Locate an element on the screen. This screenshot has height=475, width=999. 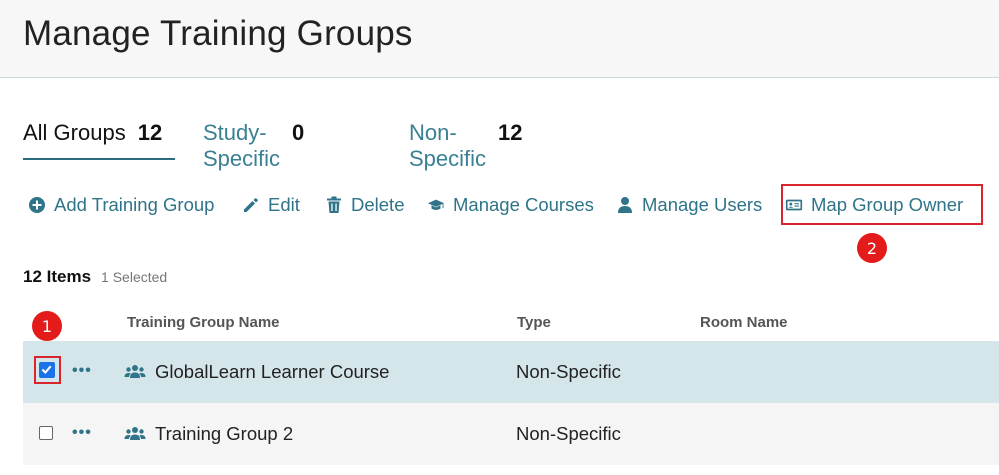
table-row: ••• Training Group 2 Non-Specific is located at coordinates (511, 434).